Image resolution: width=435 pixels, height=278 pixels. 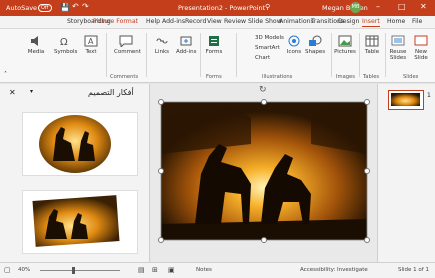 I want to click on comment-icon, so click(x=126, y=41).